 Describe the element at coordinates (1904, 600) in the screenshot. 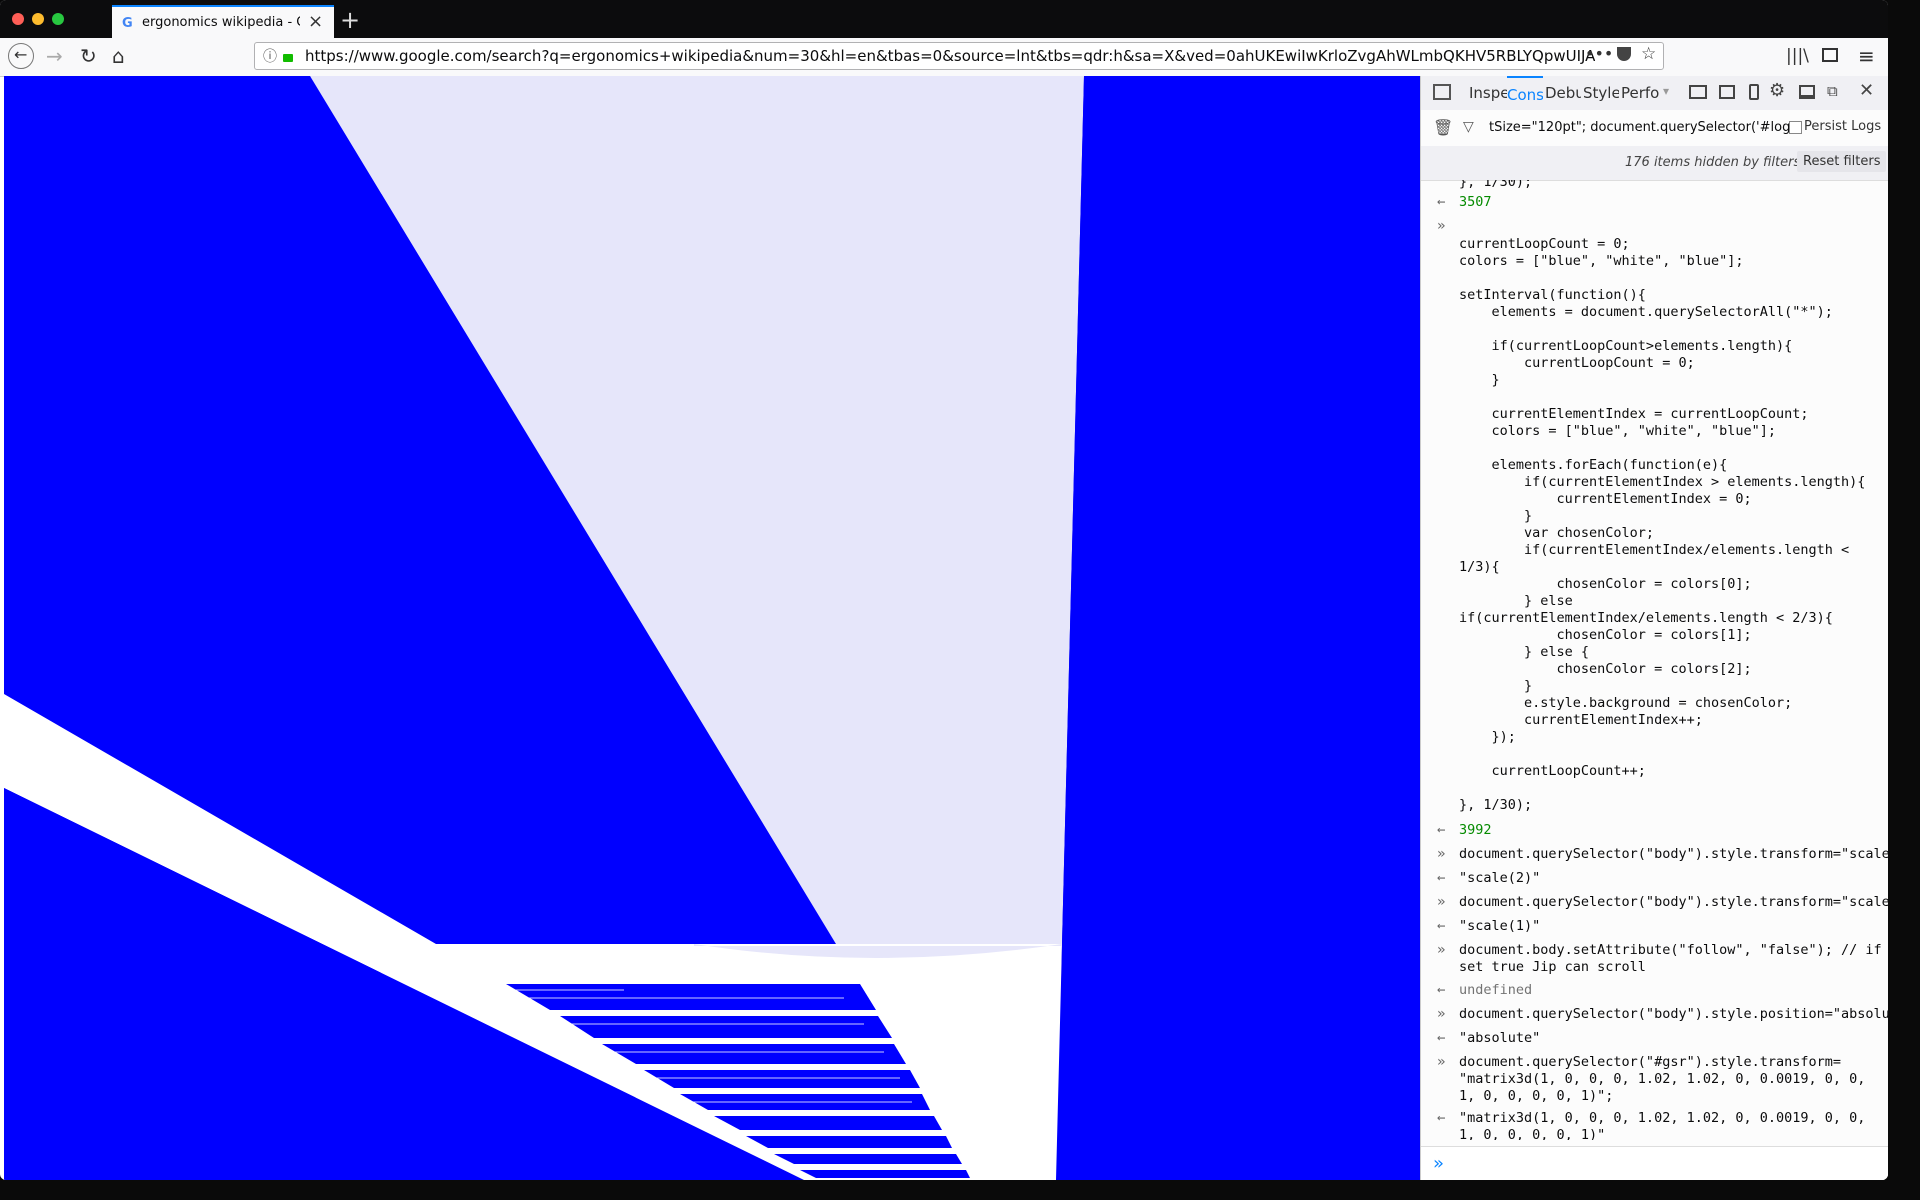

I see `background-window-edge` at that location.